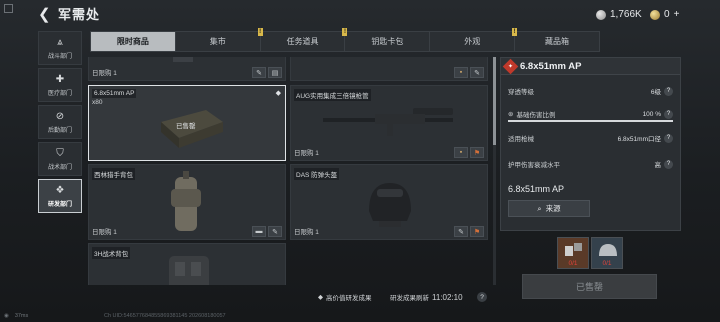  Describe the element at coordinates (275, 72) in the screenshot. I see `trash-icon: ▤` at that location.